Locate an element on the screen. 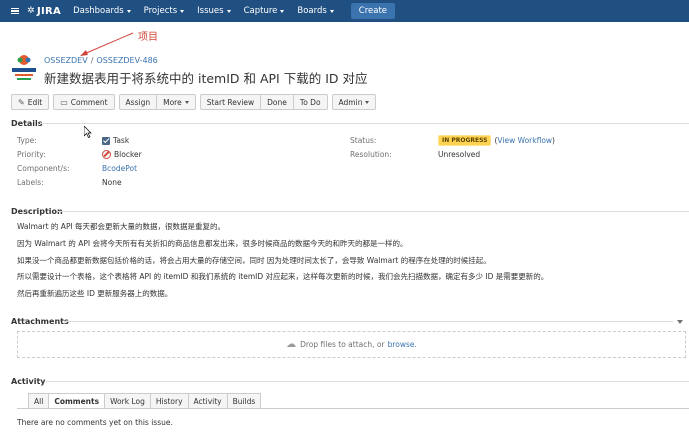 The image size is (689, 440). dropzone-text: Drop files to attach, or is located at coordinates (342, 344).